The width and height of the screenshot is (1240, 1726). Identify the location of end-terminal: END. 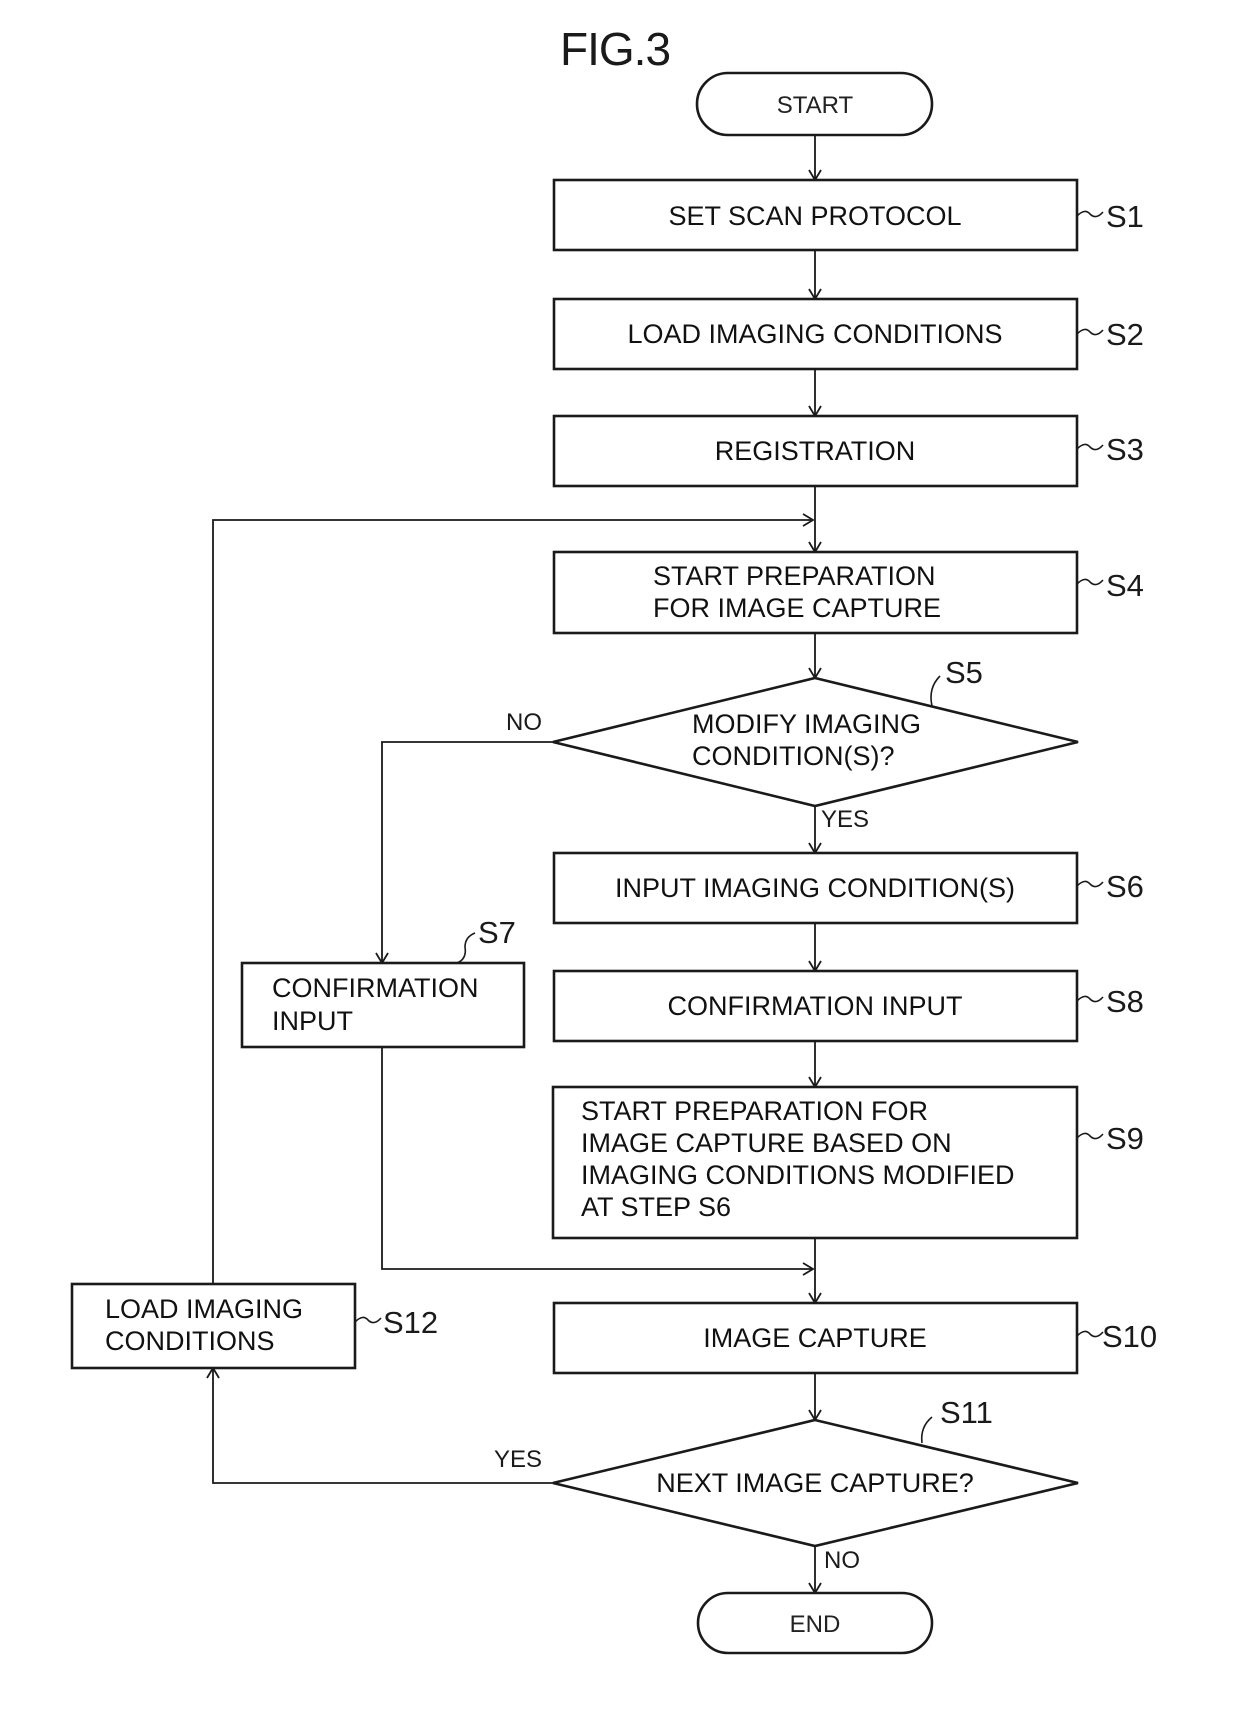
(815, 1623).